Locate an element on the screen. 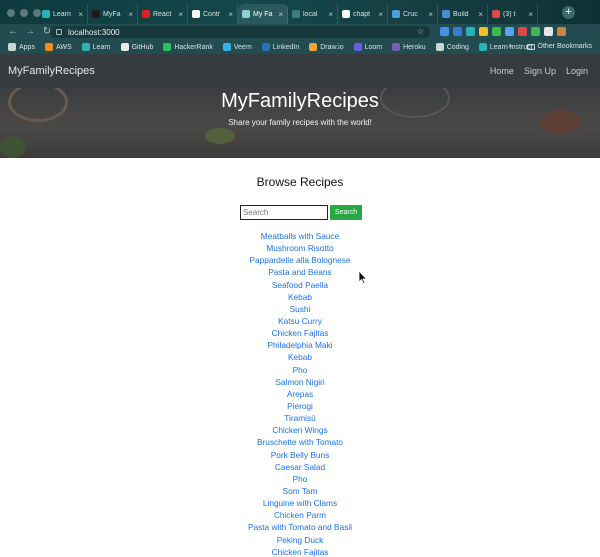 This screenshot has width=600, height=557. recipe-link: Linguine with Clams is located at coordinates (300, 503).